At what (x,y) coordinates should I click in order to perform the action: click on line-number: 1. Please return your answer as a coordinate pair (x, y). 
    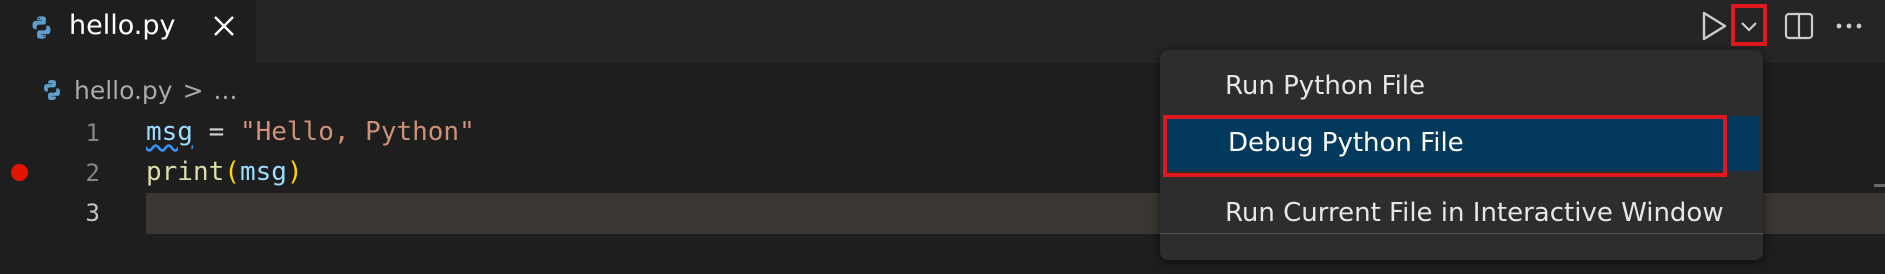
    Looking at the image, I should click on (92, 133).